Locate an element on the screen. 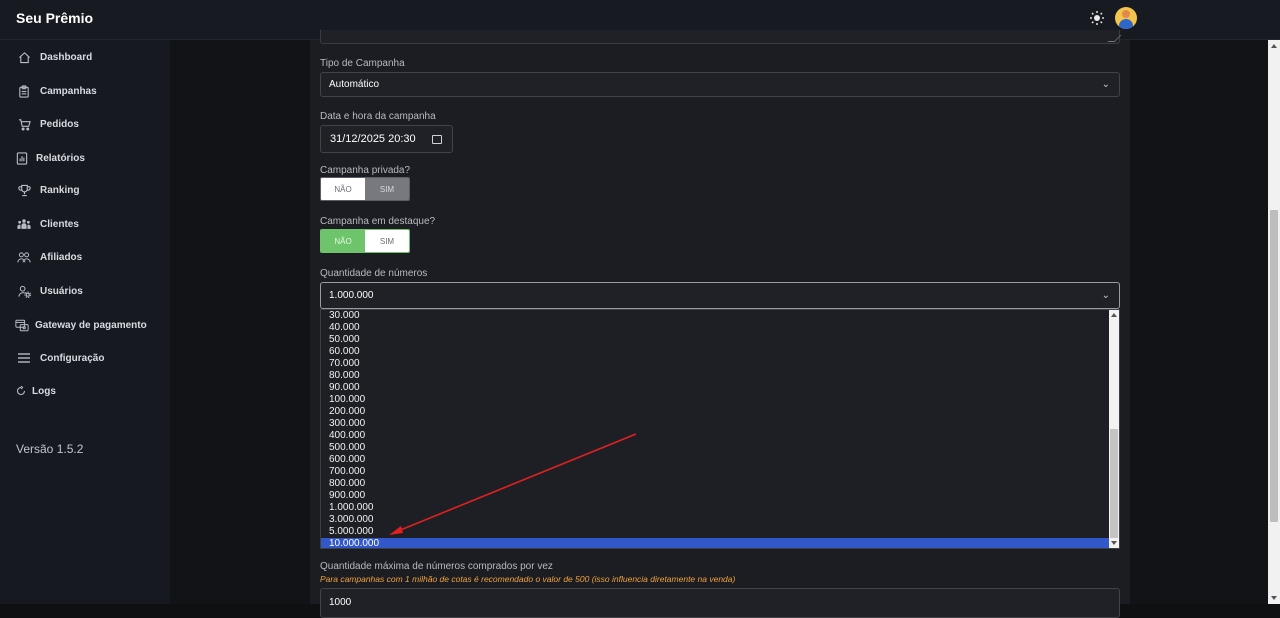  quantidade-option: 90.000 is located at coordinates (715, 388).